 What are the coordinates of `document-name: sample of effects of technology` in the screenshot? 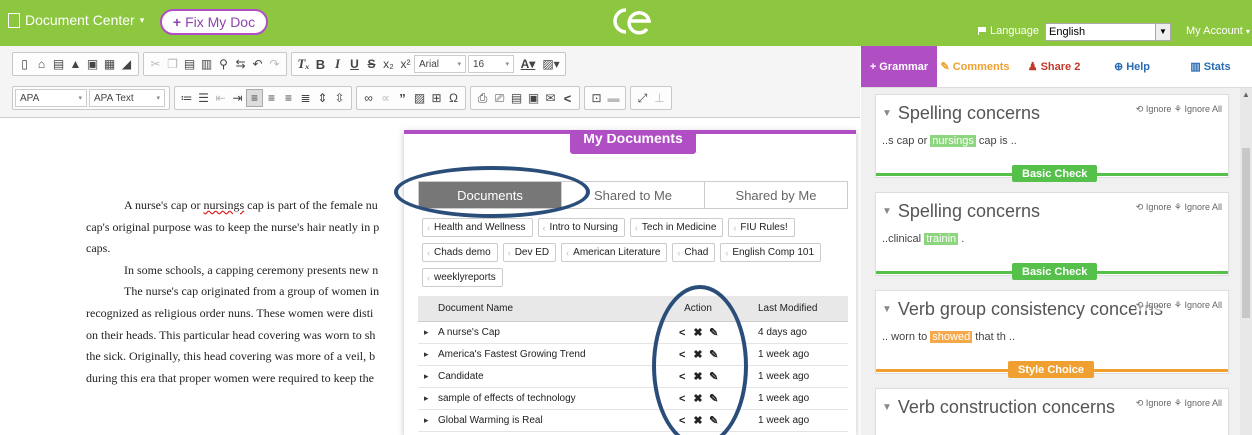 It's located at (538, 398).